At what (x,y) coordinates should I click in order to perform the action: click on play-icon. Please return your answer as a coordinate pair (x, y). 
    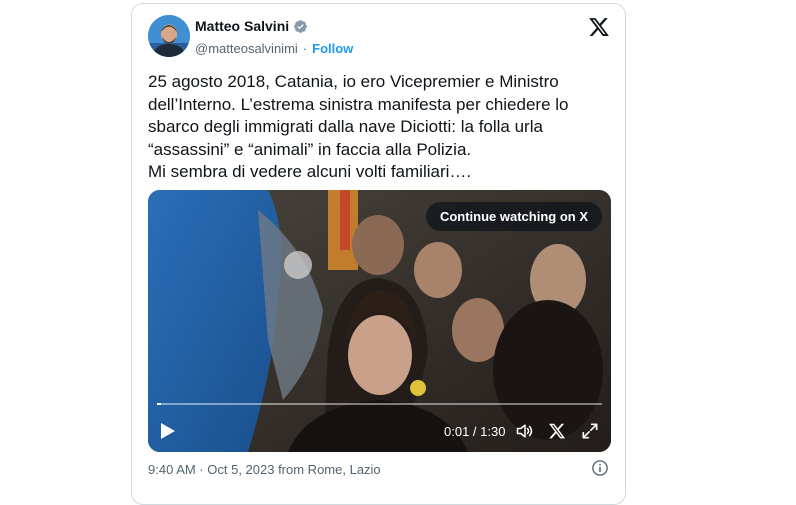
    Looking at the image, I should click on (168, 431).